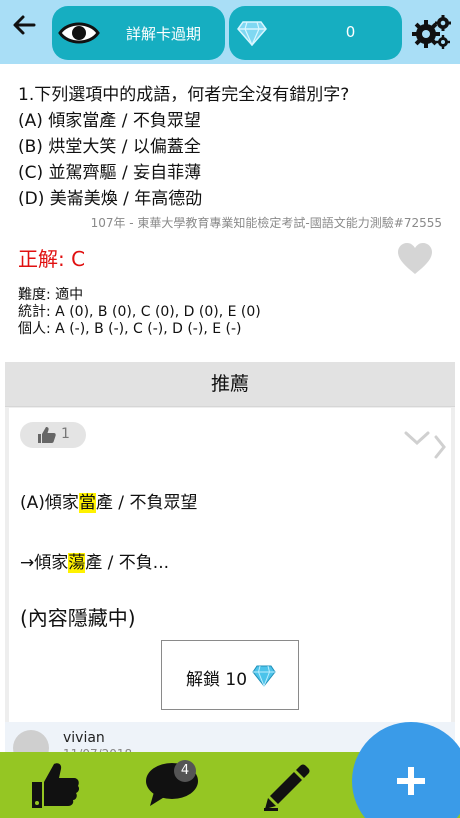 The height and width of the screenshot is (818, 460). What do you see at coordinates (350, 32) in the screenshot?
I see `gem-count: 0` at bounding box center [350, 32].